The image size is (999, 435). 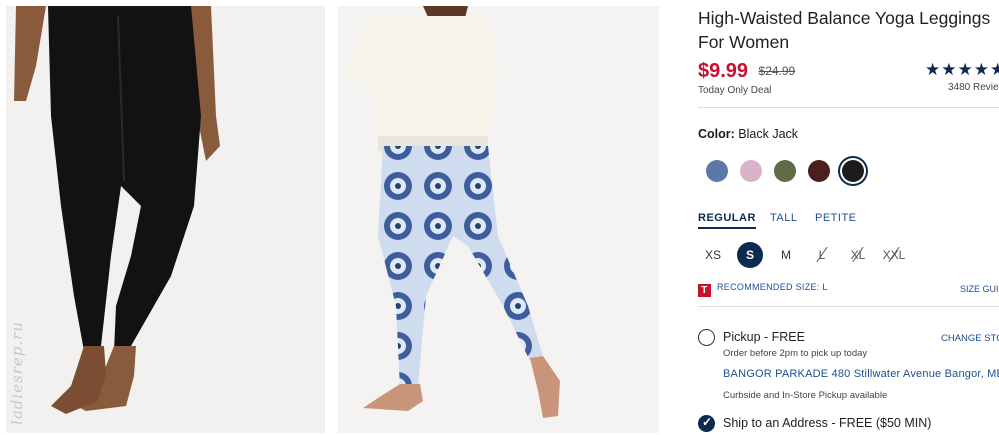 What do you see at coordinates (716, 134) in the screenshot?
I see `color-label-key: Color:` at bounding box center [716, 134].